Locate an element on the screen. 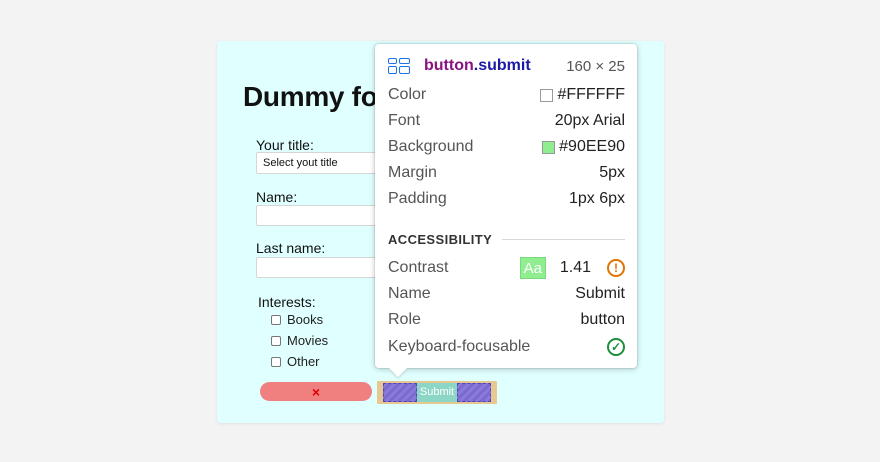 The width and height of the screenshot is (880, 462). color-value: #FFFFFF is located at coordinates (591, 94).